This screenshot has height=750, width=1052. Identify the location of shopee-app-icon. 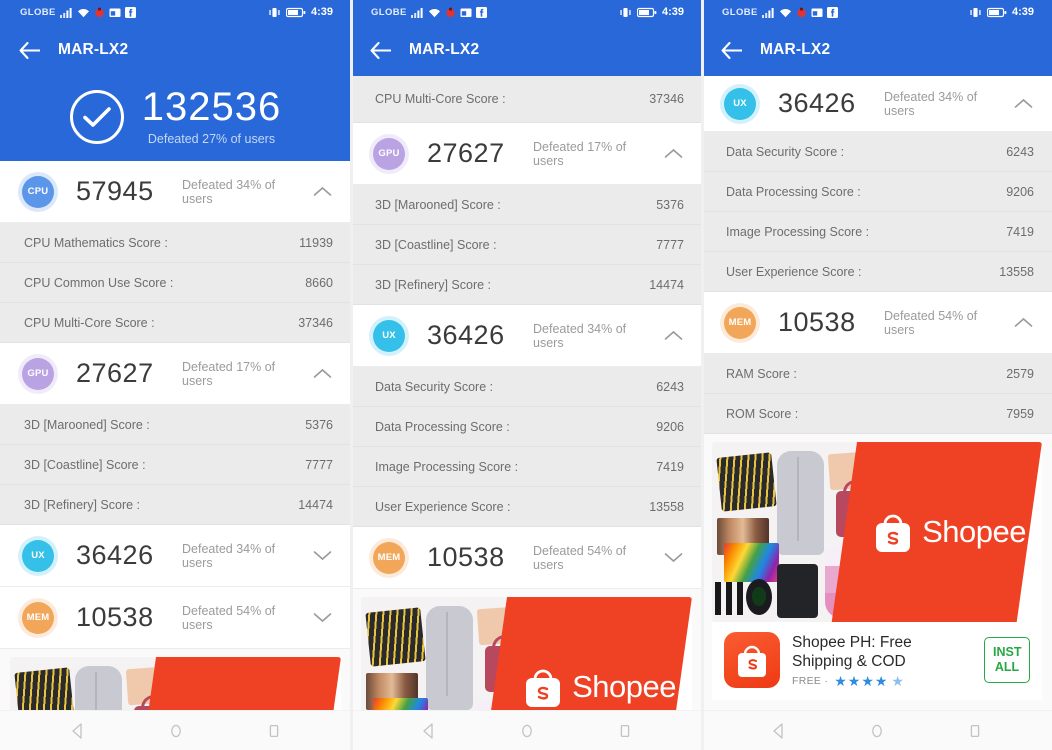
(752, 660).